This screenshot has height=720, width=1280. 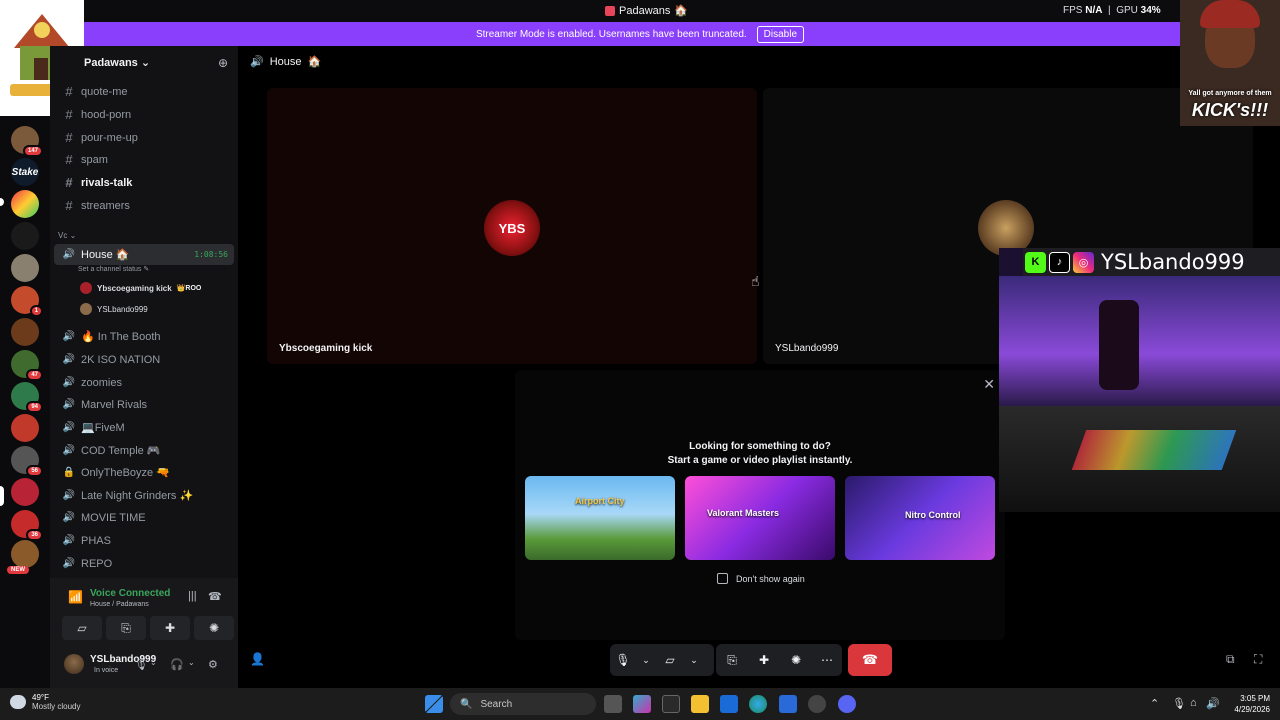 What do you see at coordinates (796, 660) in the screenshot?
I see `soundboard-icon: ✺` at bounding box center [796, 660].